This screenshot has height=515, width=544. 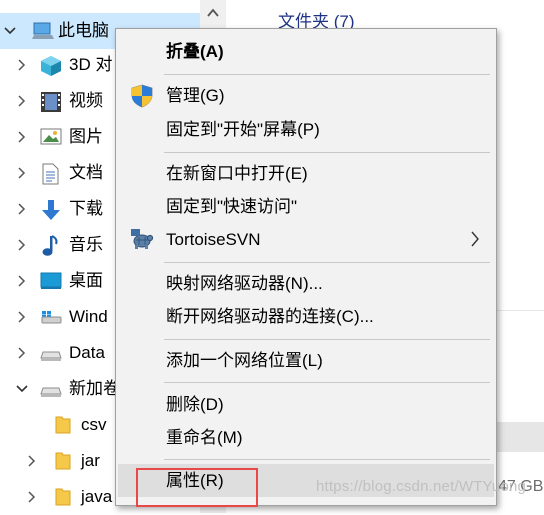 I want to click on tree-item-label: 桌面, so click(x=86, y=280).